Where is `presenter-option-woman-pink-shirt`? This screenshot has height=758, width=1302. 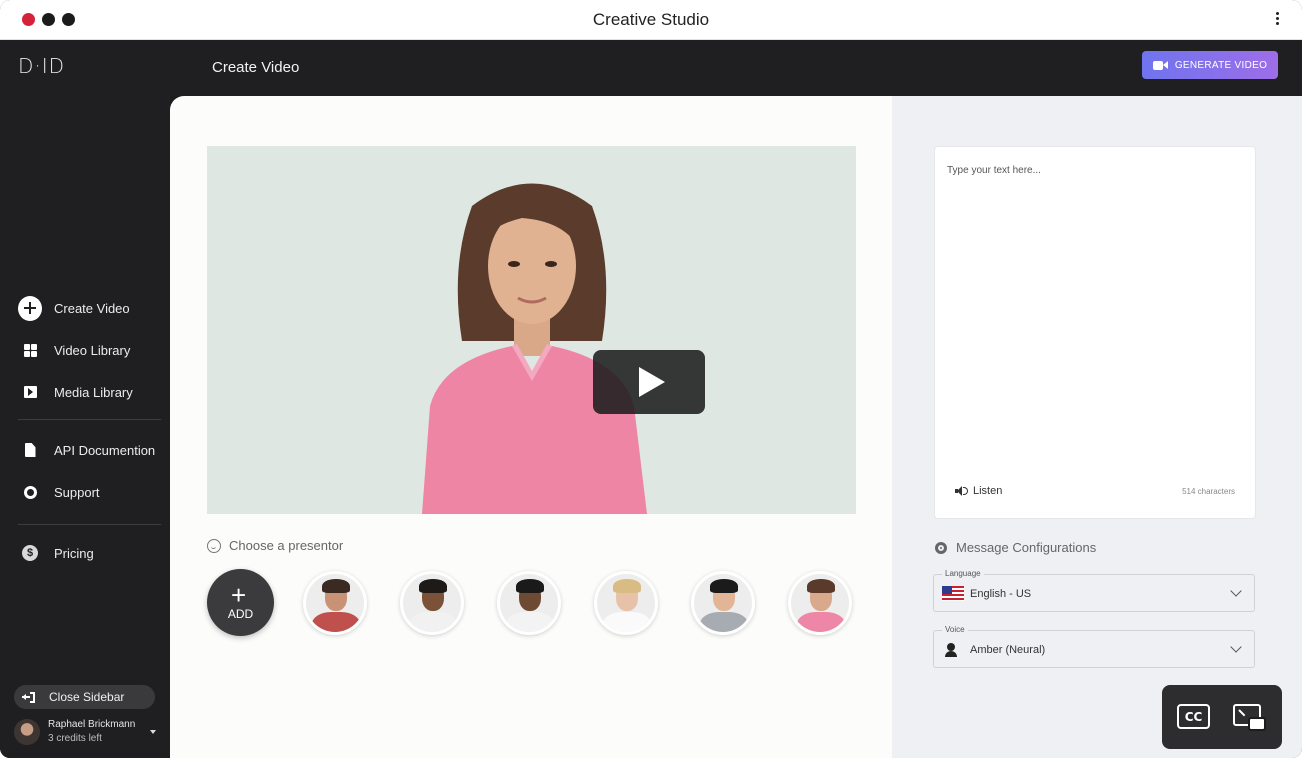
presenter-option-woman-pink-shirt is located at coordinates (820, 603).